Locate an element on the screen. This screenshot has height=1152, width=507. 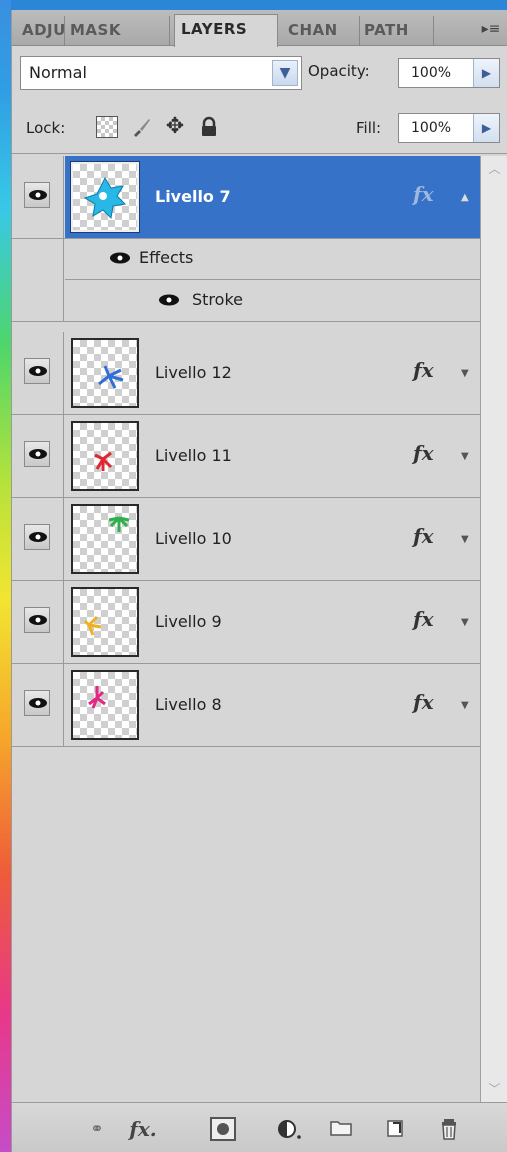
opacity-field: 100% ▶ is located at coordinates (449, 73).